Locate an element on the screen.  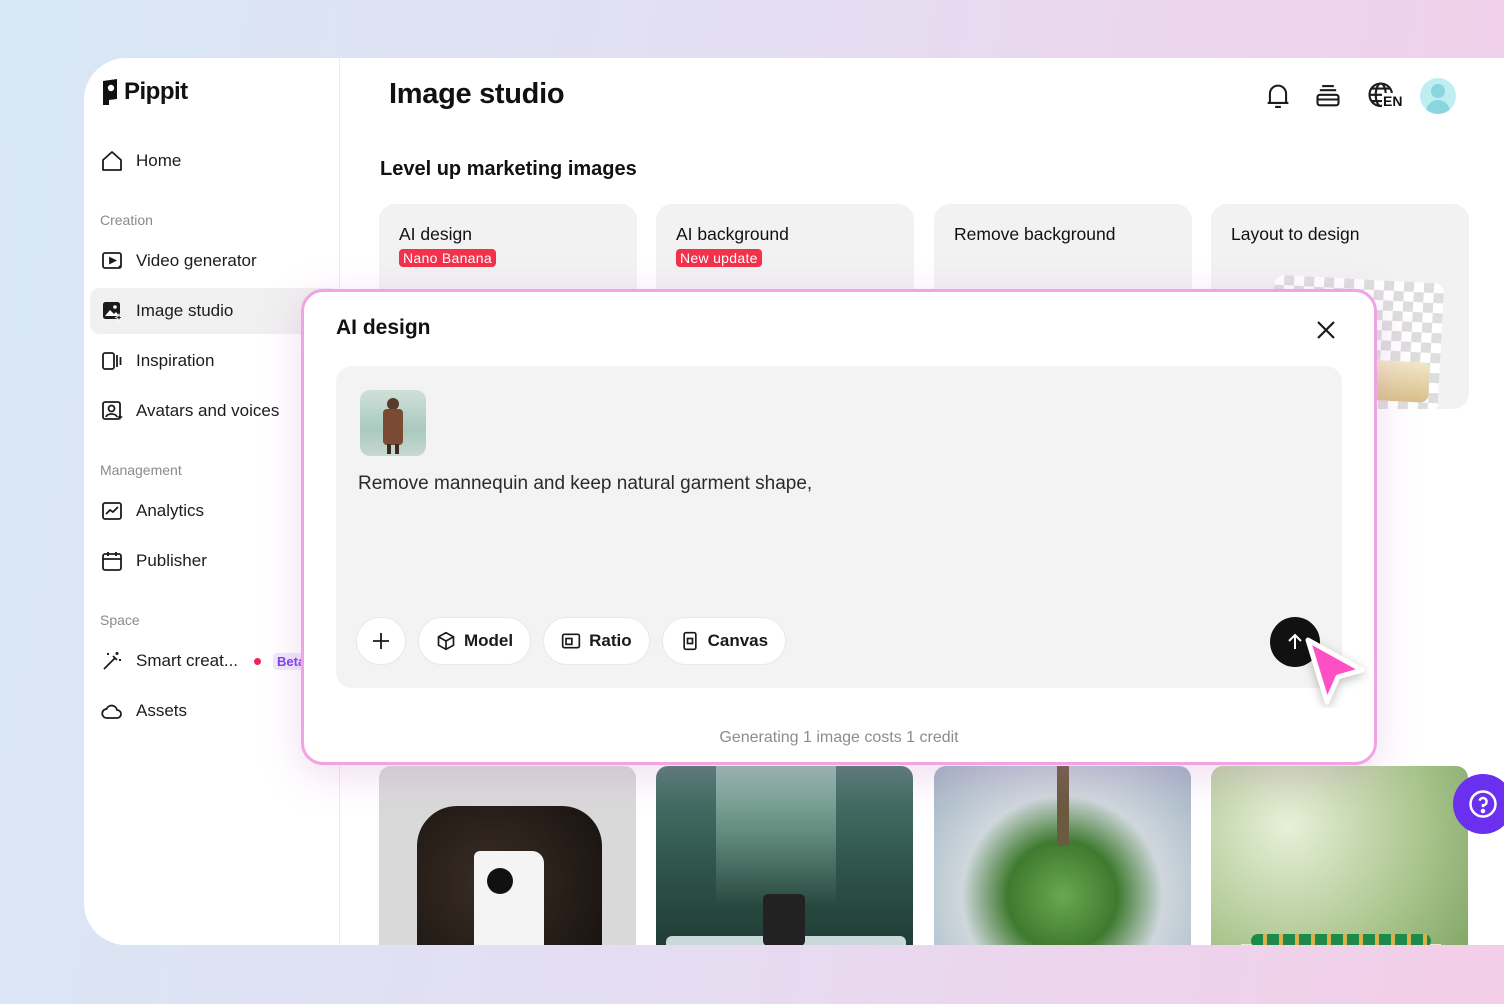
calendar-icon is located at coordinates (112, 561).